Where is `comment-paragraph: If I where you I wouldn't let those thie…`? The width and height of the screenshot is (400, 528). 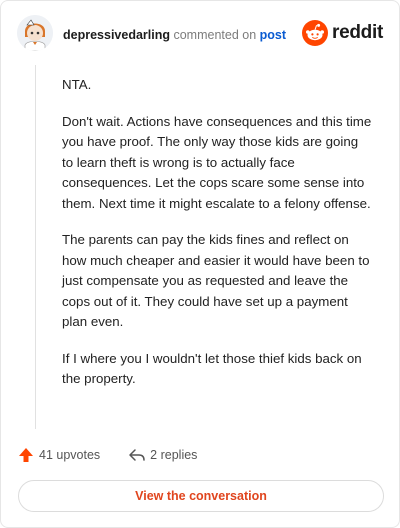
comment-paragraph: If I where you I wouldn't let those thie… is located at coordinates (212, 368).